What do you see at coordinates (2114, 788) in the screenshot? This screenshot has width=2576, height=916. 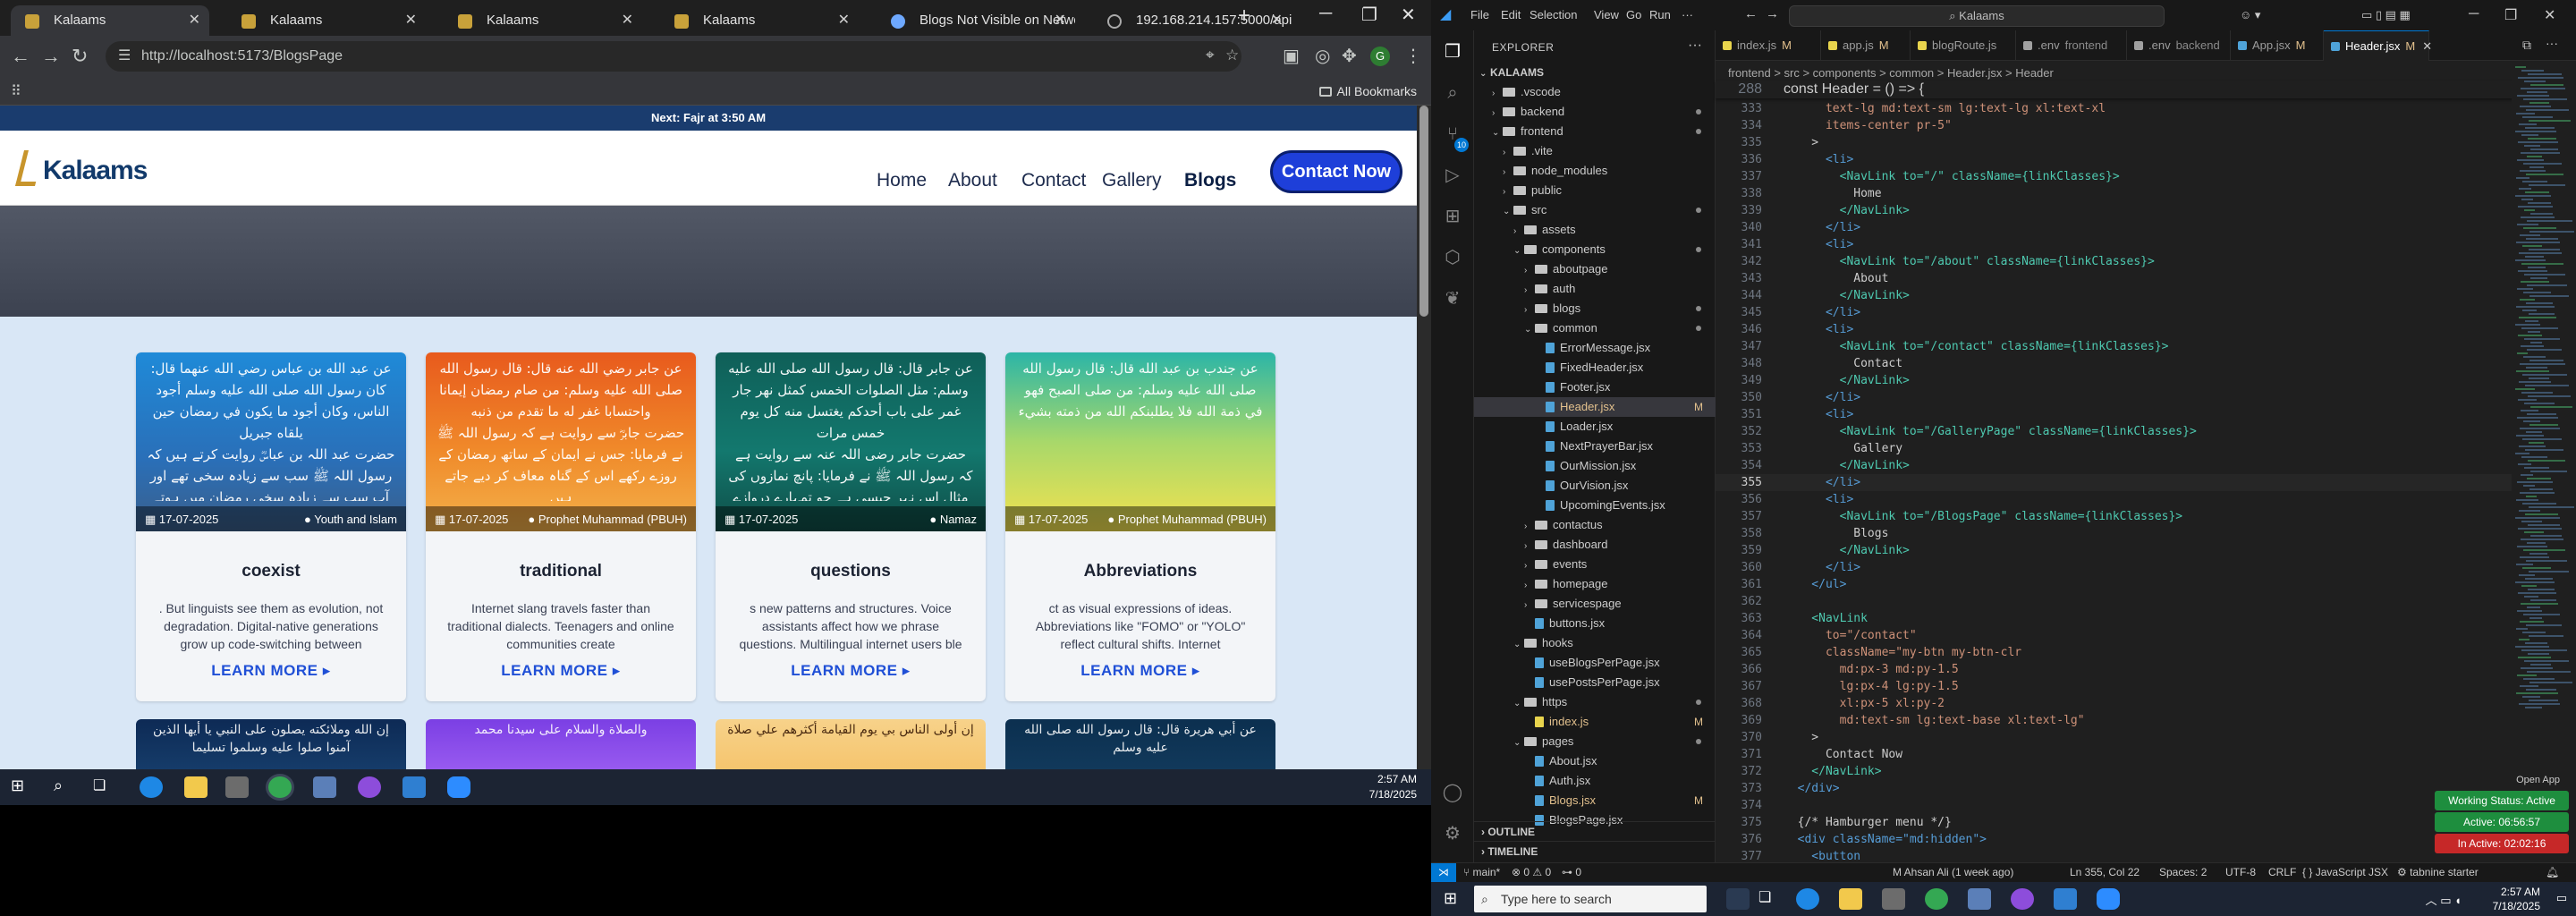 I see `code-line: 373 </div>` at bounding box center [2114, 788].